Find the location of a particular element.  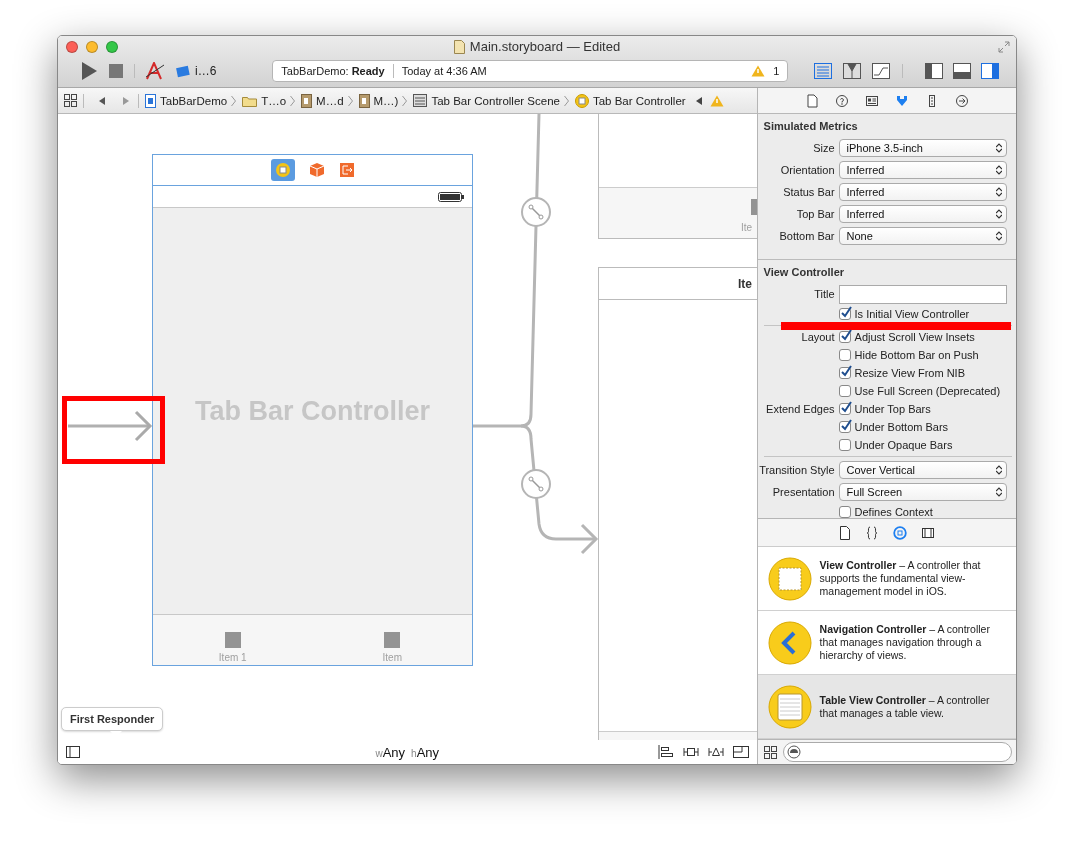

bottom-panel-icon is located at coordinates (962, 70).